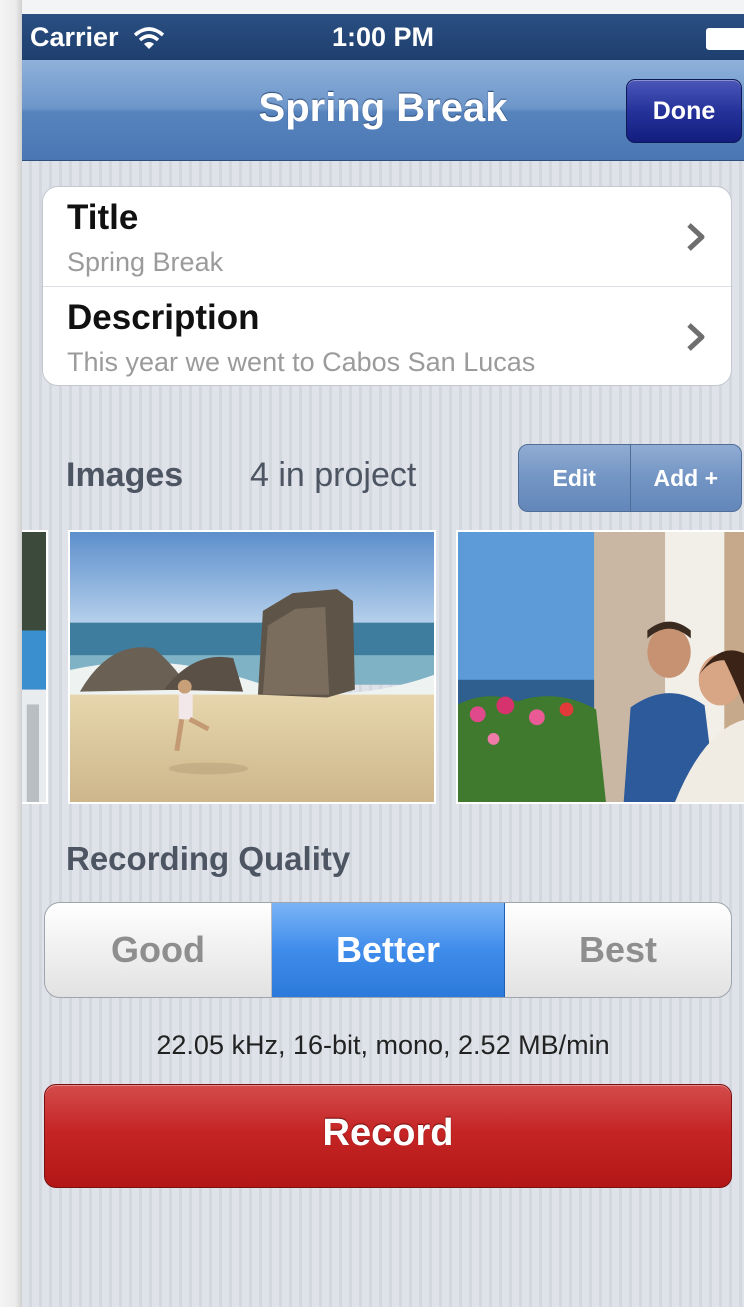  I want to click on recording-quality-label: Recording Quality, so click(208, 858).